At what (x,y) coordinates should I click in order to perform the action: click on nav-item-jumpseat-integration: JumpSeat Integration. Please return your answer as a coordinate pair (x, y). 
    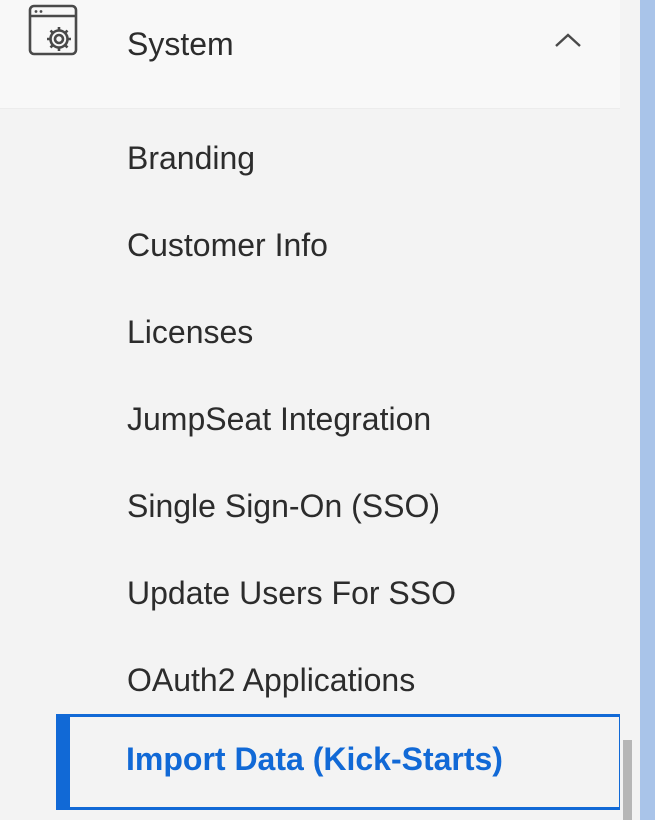
    Looking at the image, I should click on (279, 419).